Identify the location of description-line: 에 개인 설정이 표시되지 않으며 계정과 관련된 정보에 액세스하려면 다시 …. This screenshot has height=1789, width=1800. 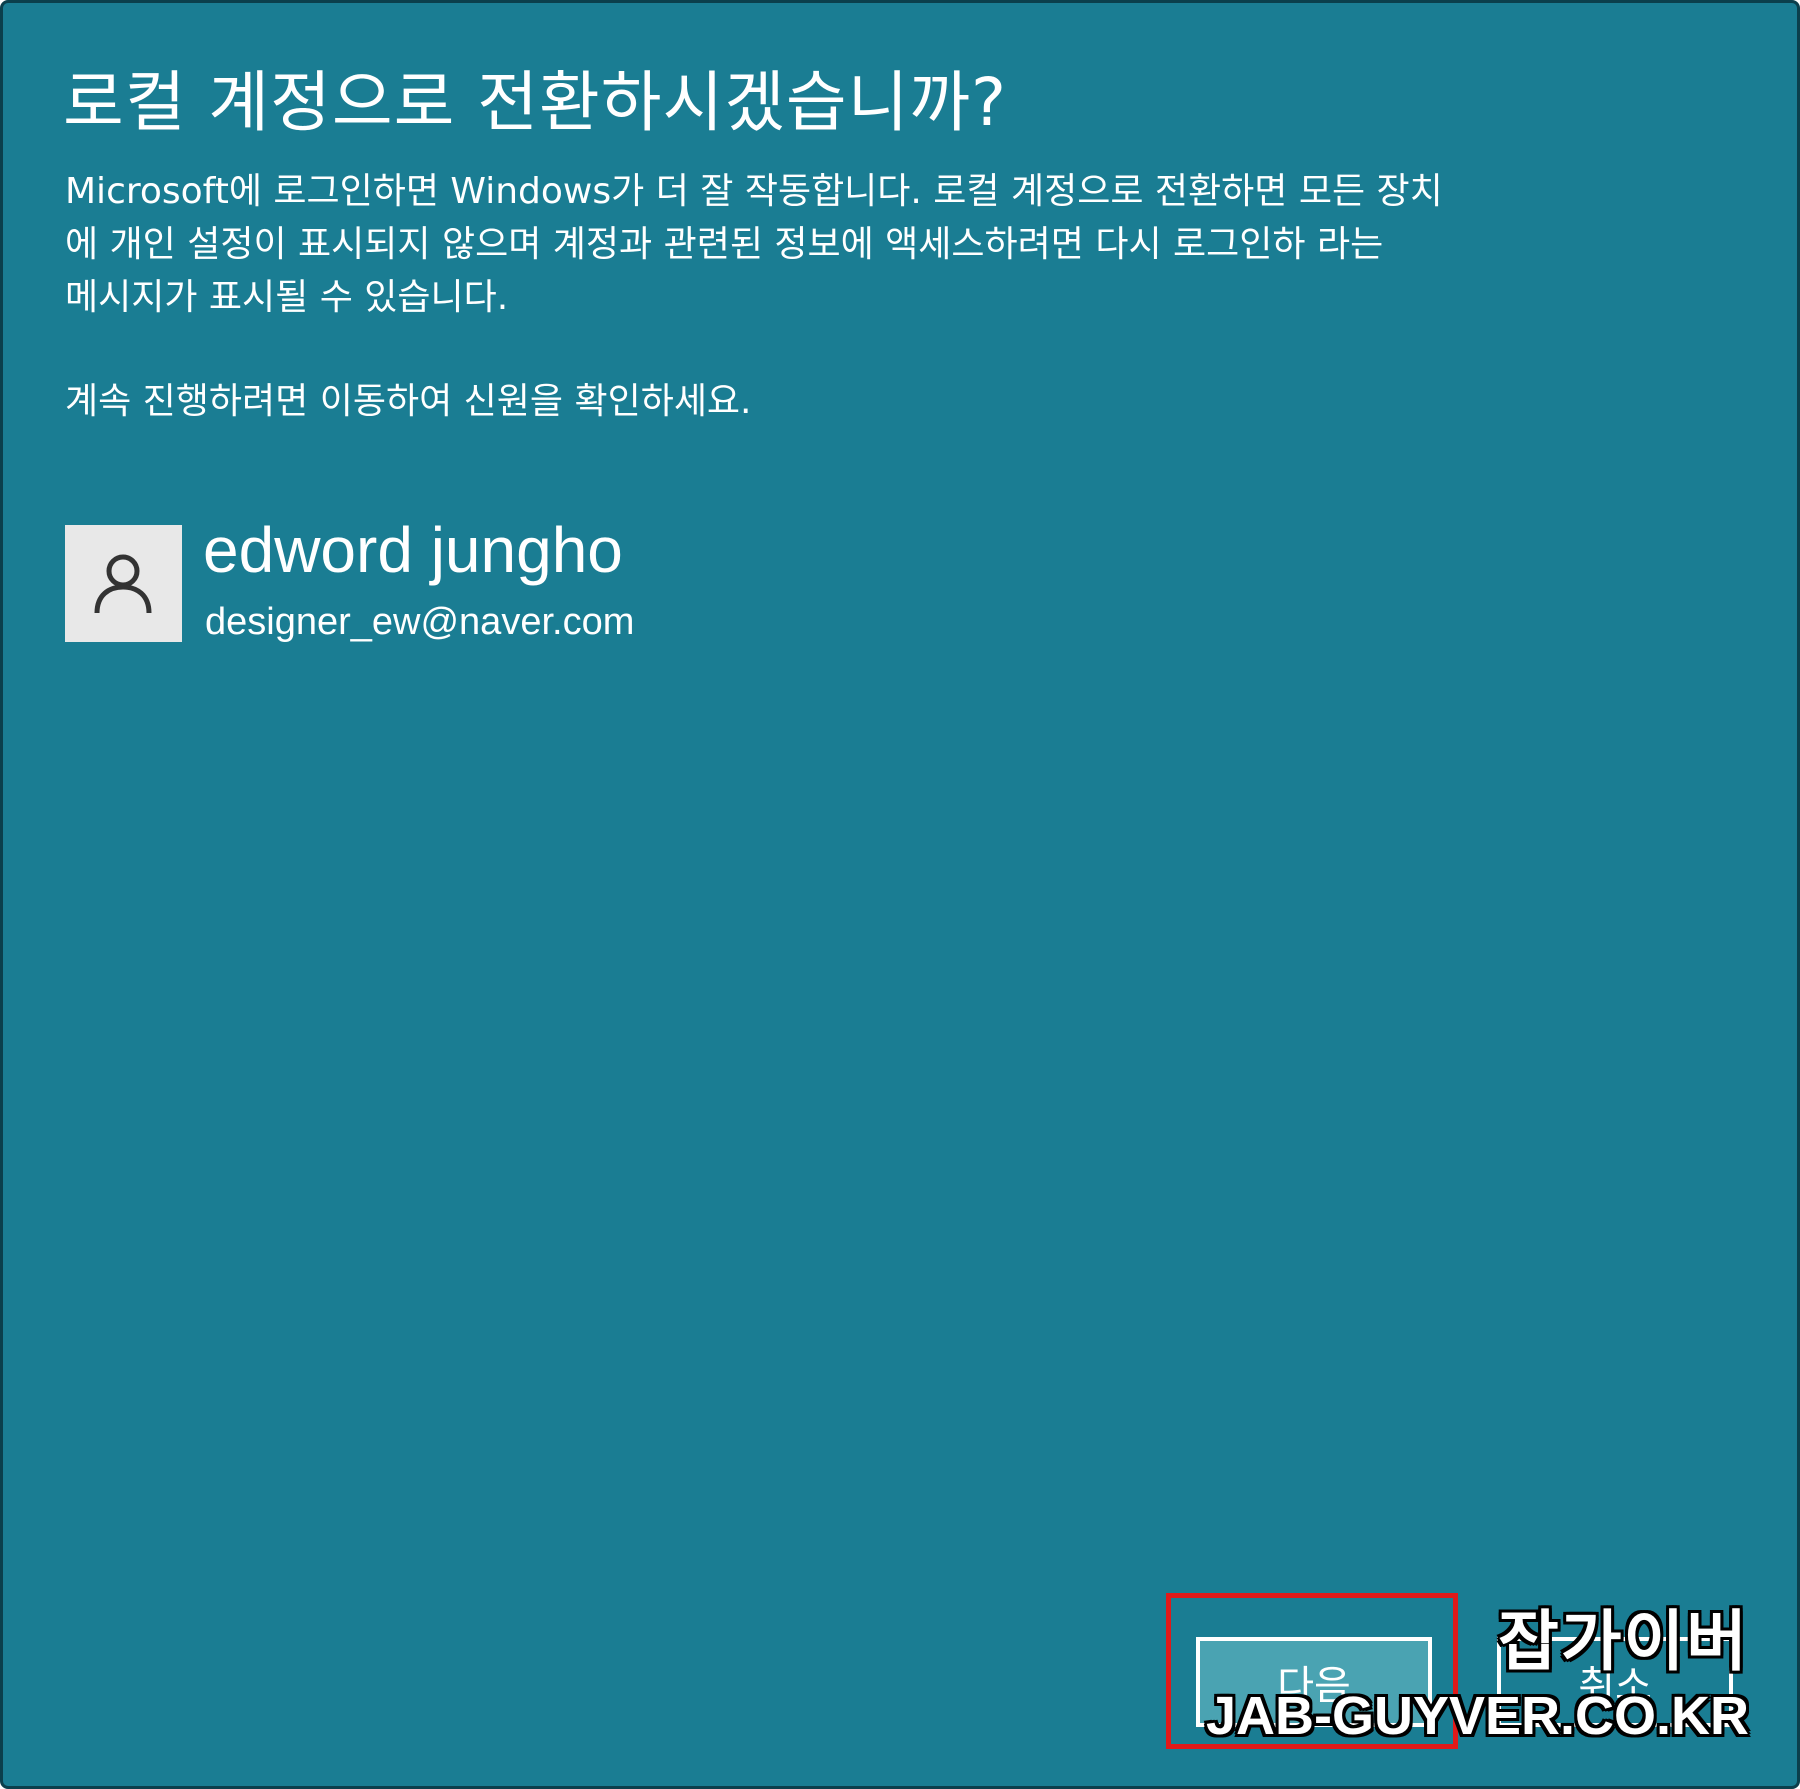
(724, 244).